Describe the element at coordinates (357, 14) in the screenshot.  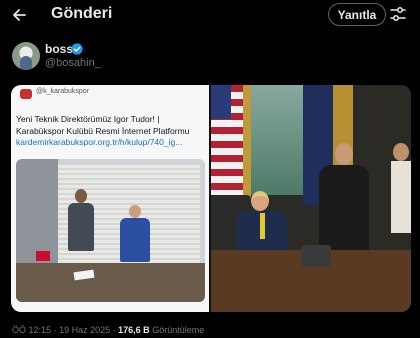
I see `reply-button: Yanıtla` at that location.